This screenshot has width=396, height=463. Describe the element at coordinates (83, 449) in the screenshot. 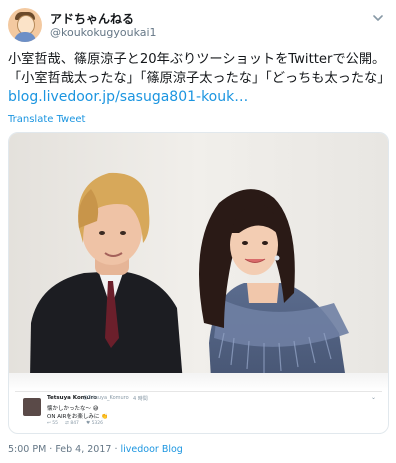

I see `tweet-date: Feb 4, 2017` at that location.